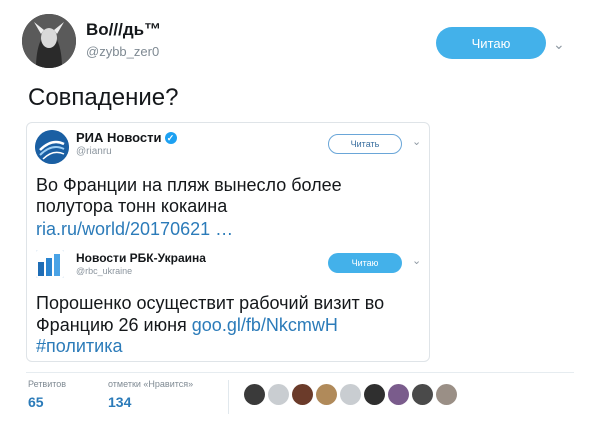 The height and width of the screenshot is (433, 600). I want to click on retweets-count: 65, so click(36, 402).